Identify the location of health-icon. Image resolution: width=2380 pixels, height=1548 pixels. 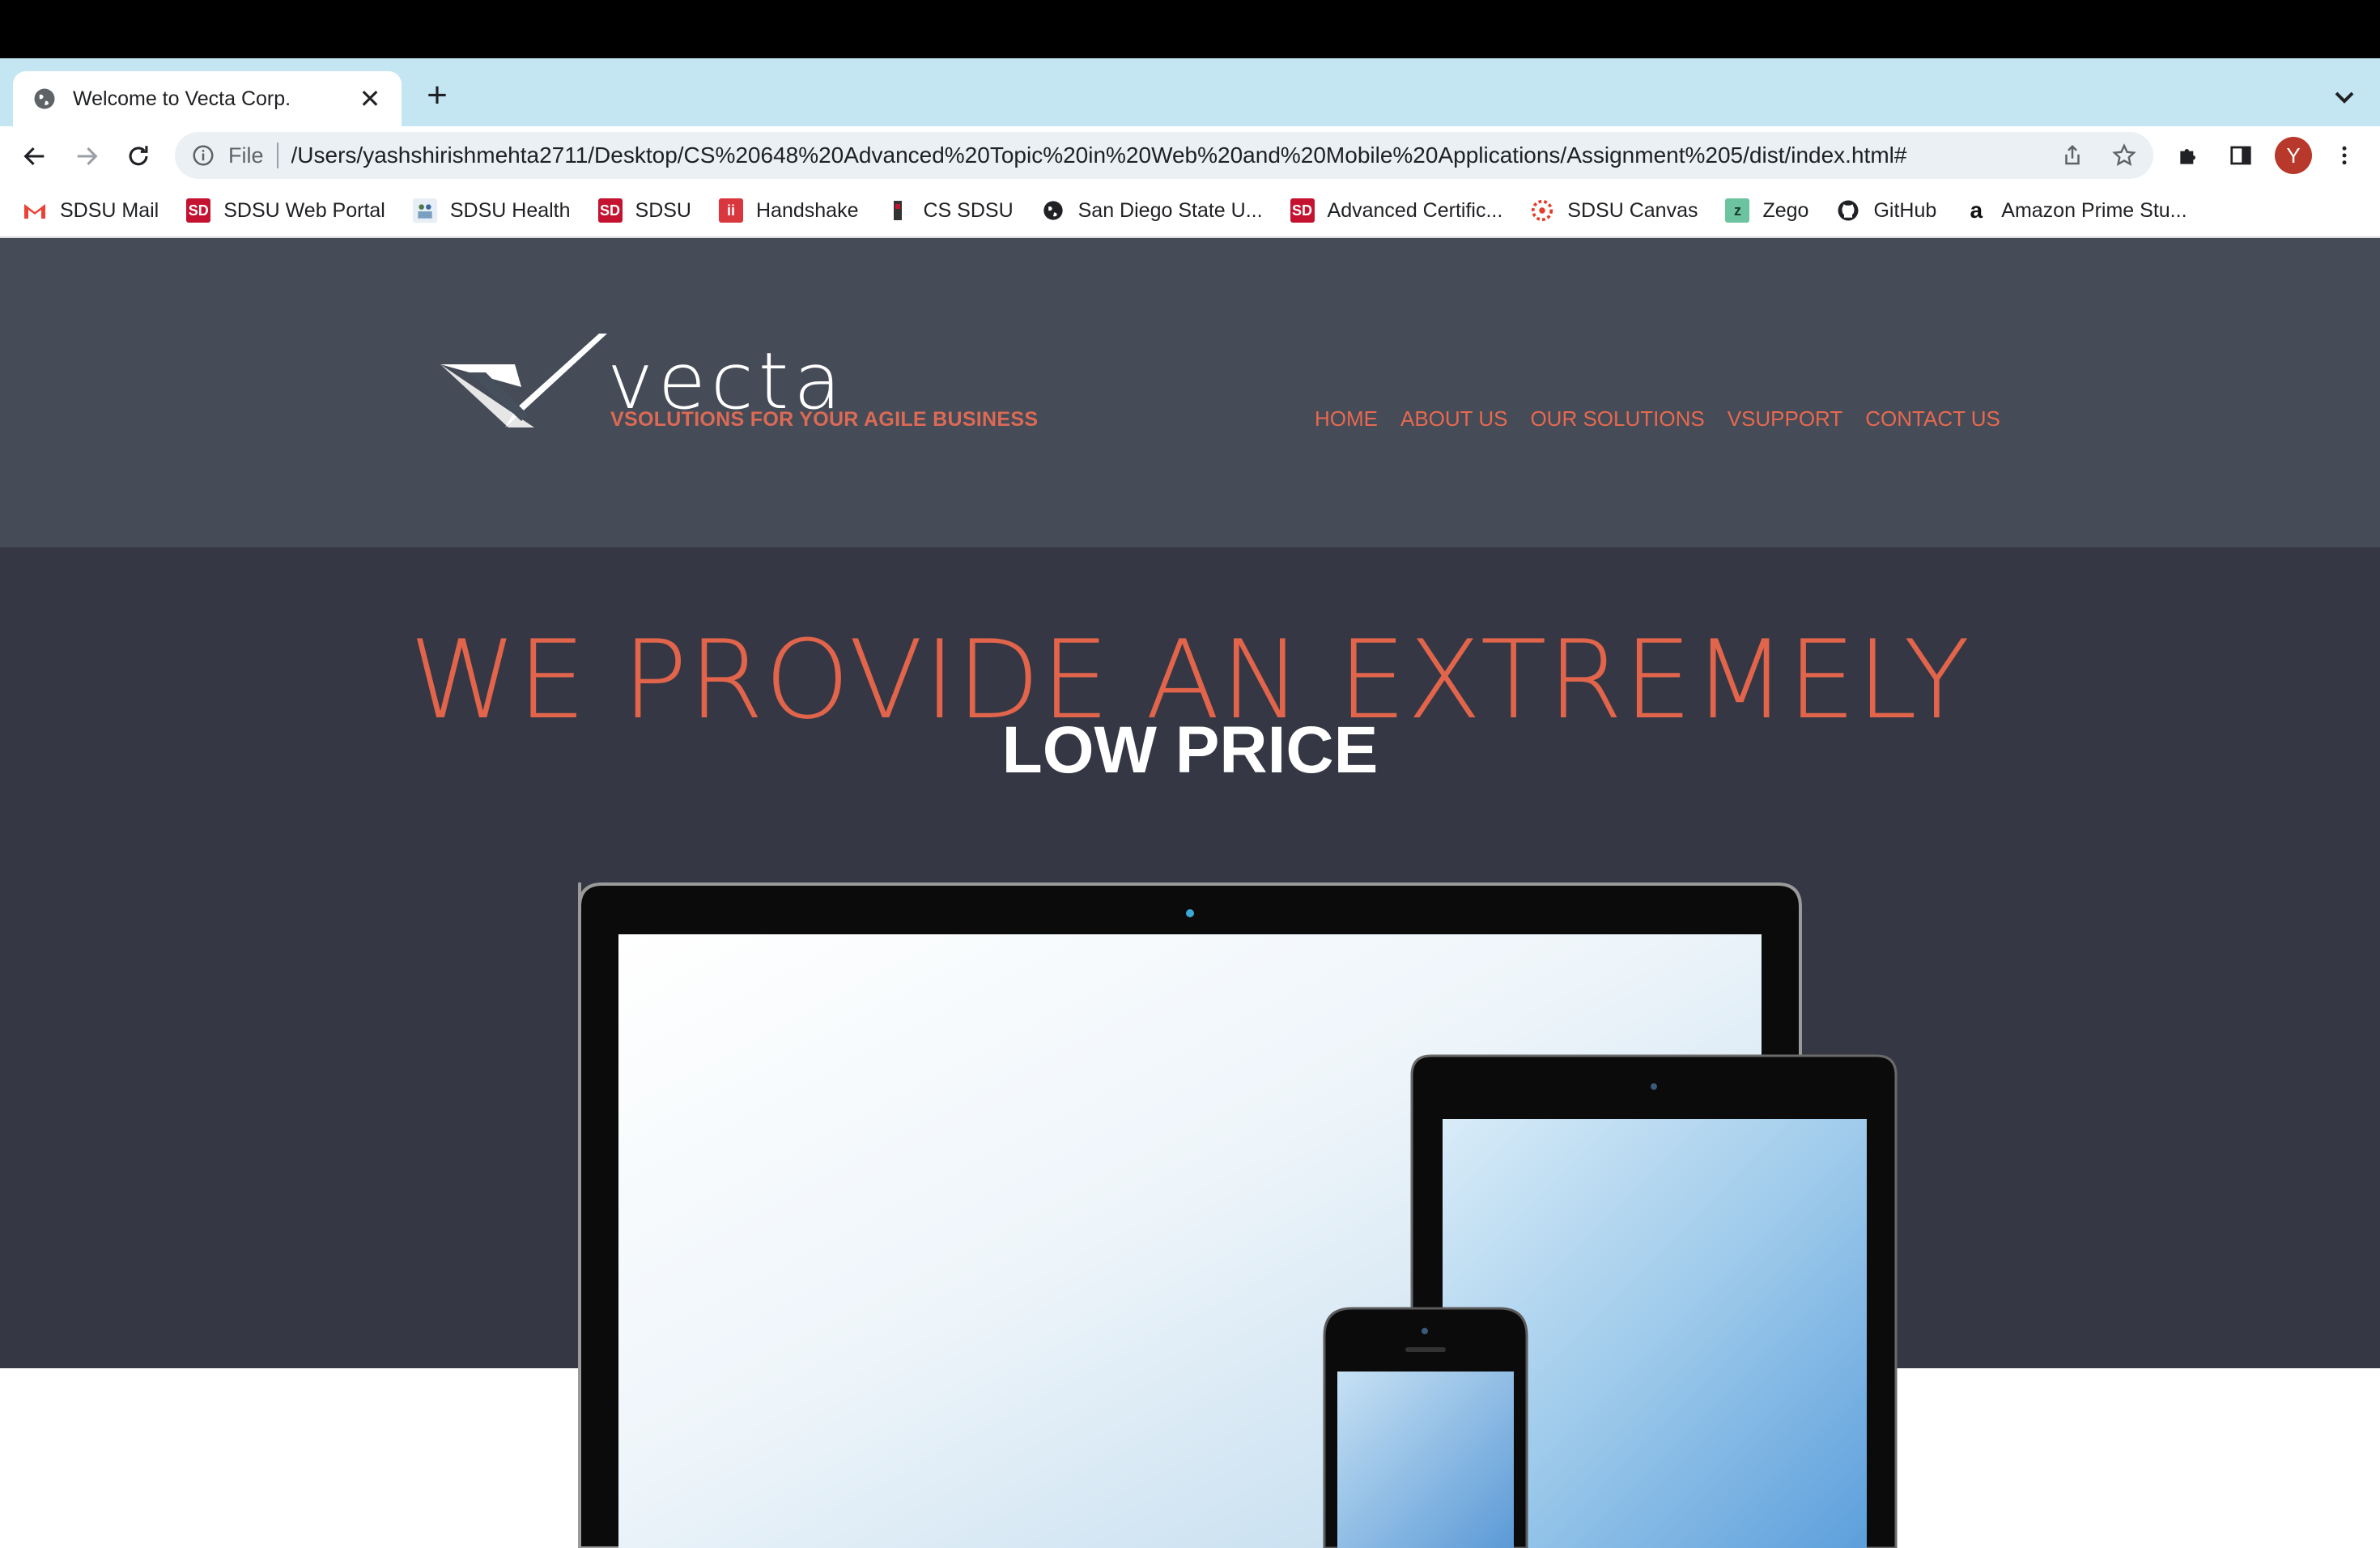
(424, 210).